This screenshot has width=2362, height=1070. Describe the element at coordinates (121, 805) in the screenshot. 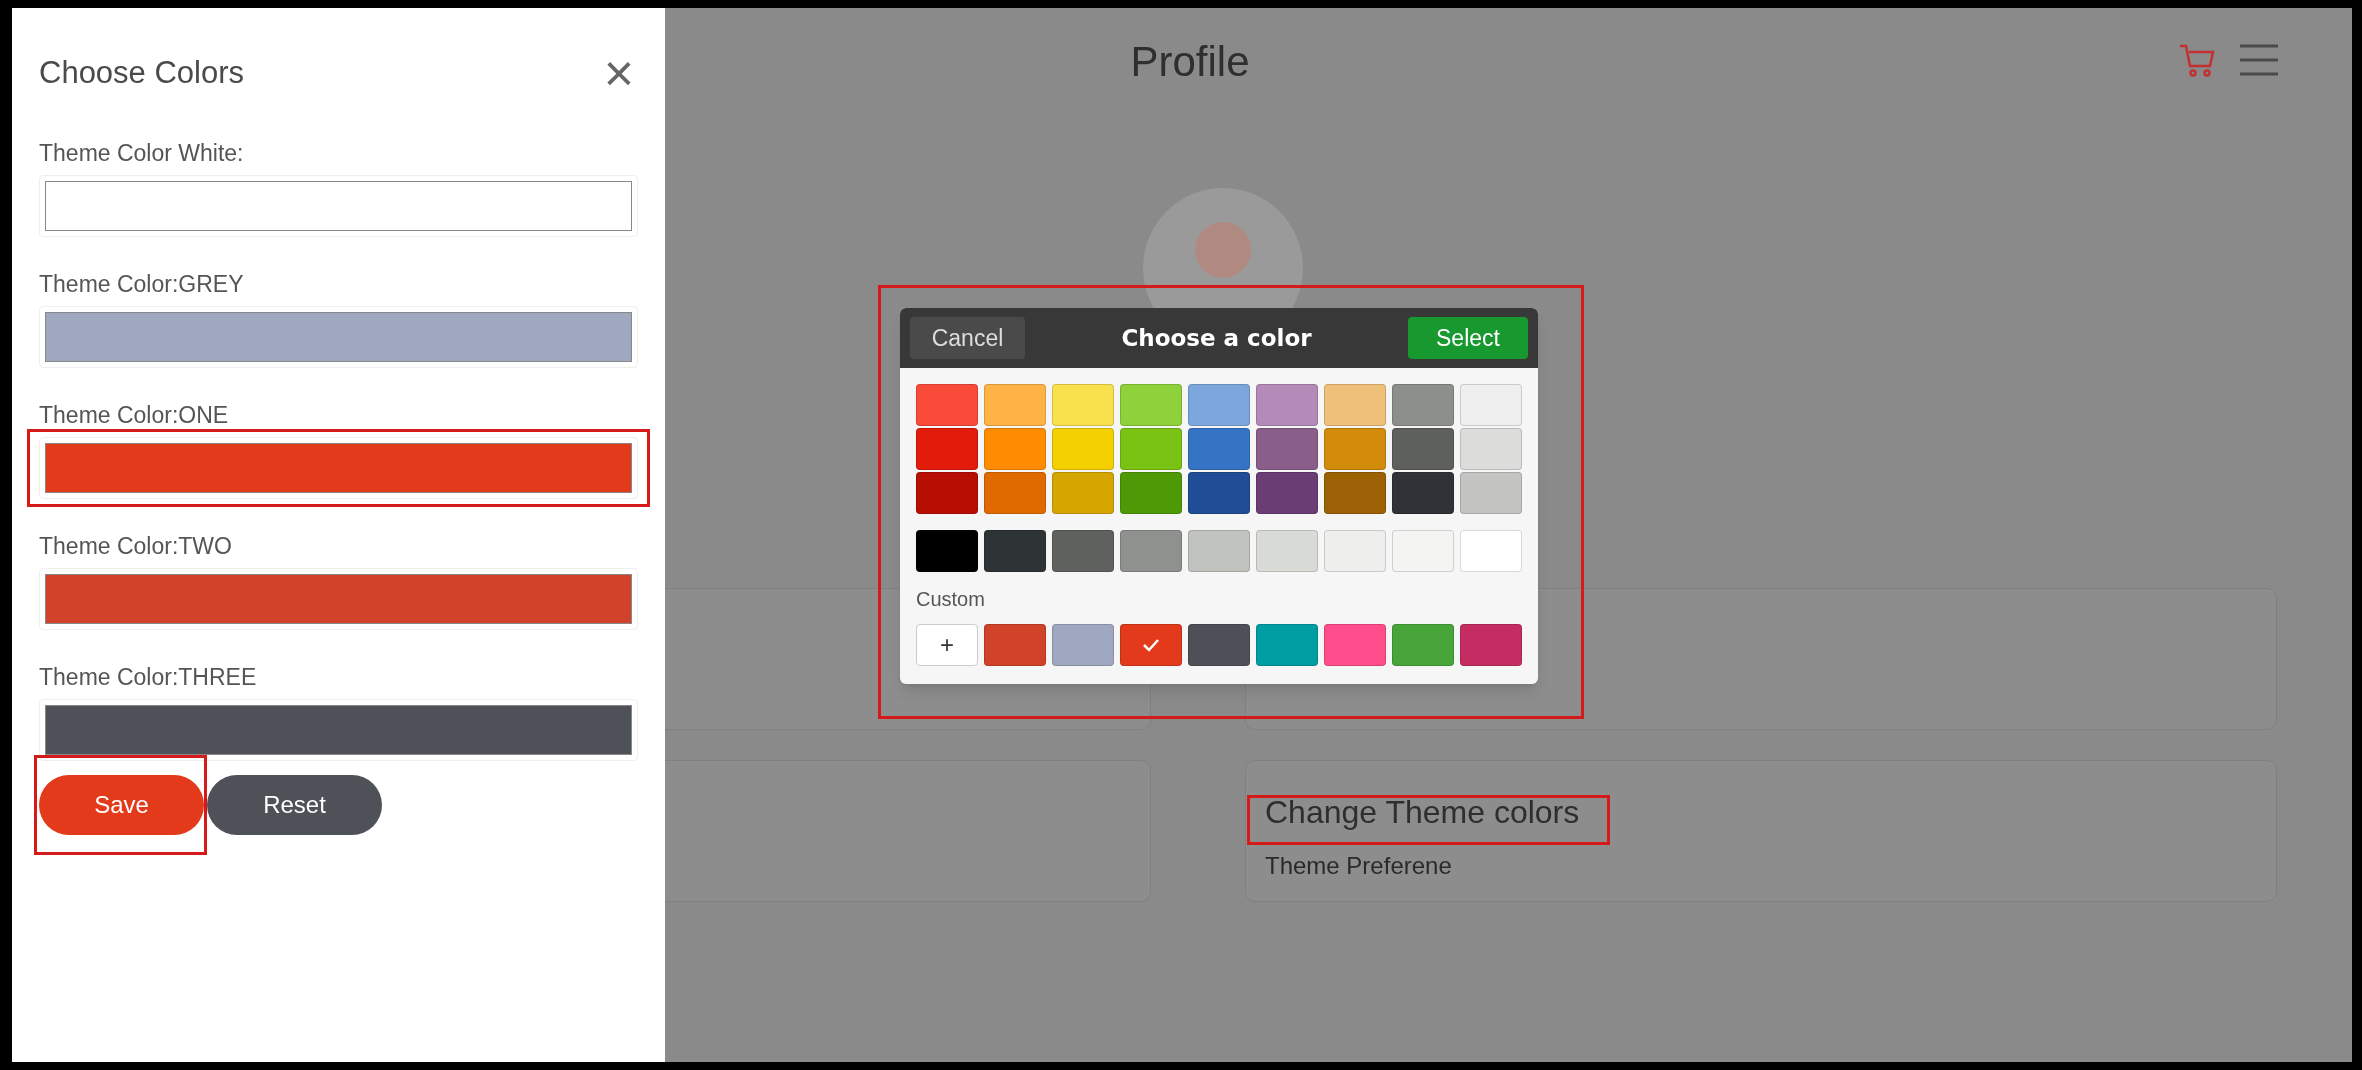

I see `save-button: Save` at that location.